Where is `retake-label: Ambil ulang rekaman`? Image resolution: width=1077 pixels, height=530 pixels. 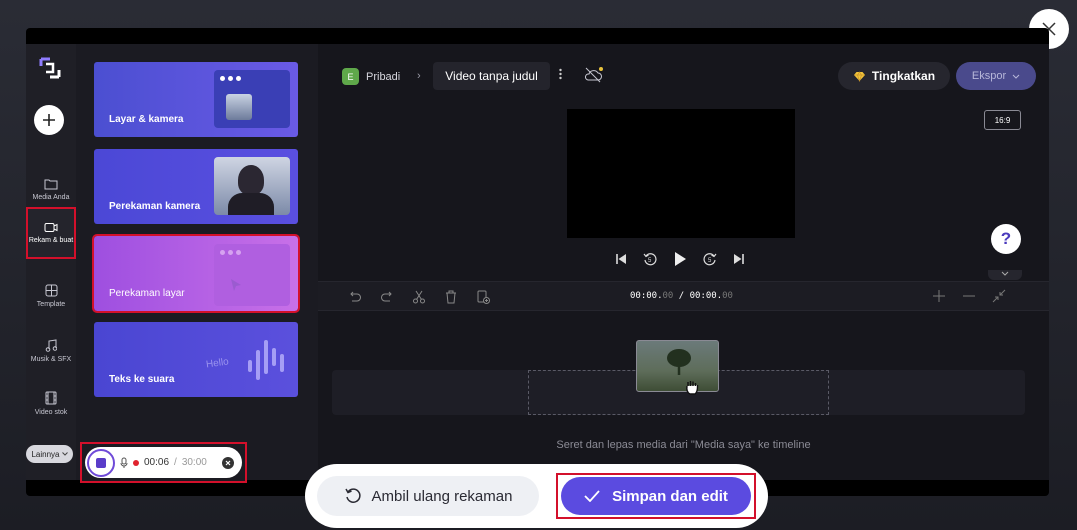
retake-label: Ambil ulang rekaman is located at coordinates (442, 496).